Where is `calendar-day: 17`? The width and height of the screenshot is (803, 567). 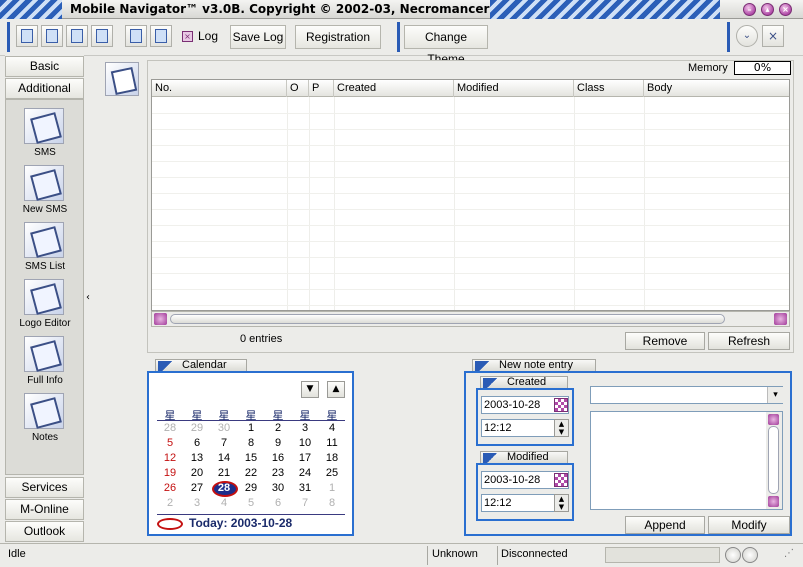
calendar-day: 17 is located at coordinates (305, 458).